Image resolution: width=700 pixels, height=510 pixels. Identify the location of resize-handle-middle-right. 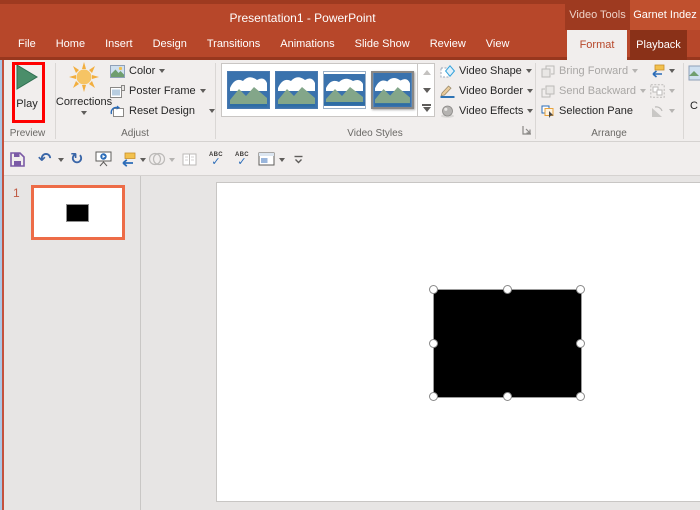
(580, 343).